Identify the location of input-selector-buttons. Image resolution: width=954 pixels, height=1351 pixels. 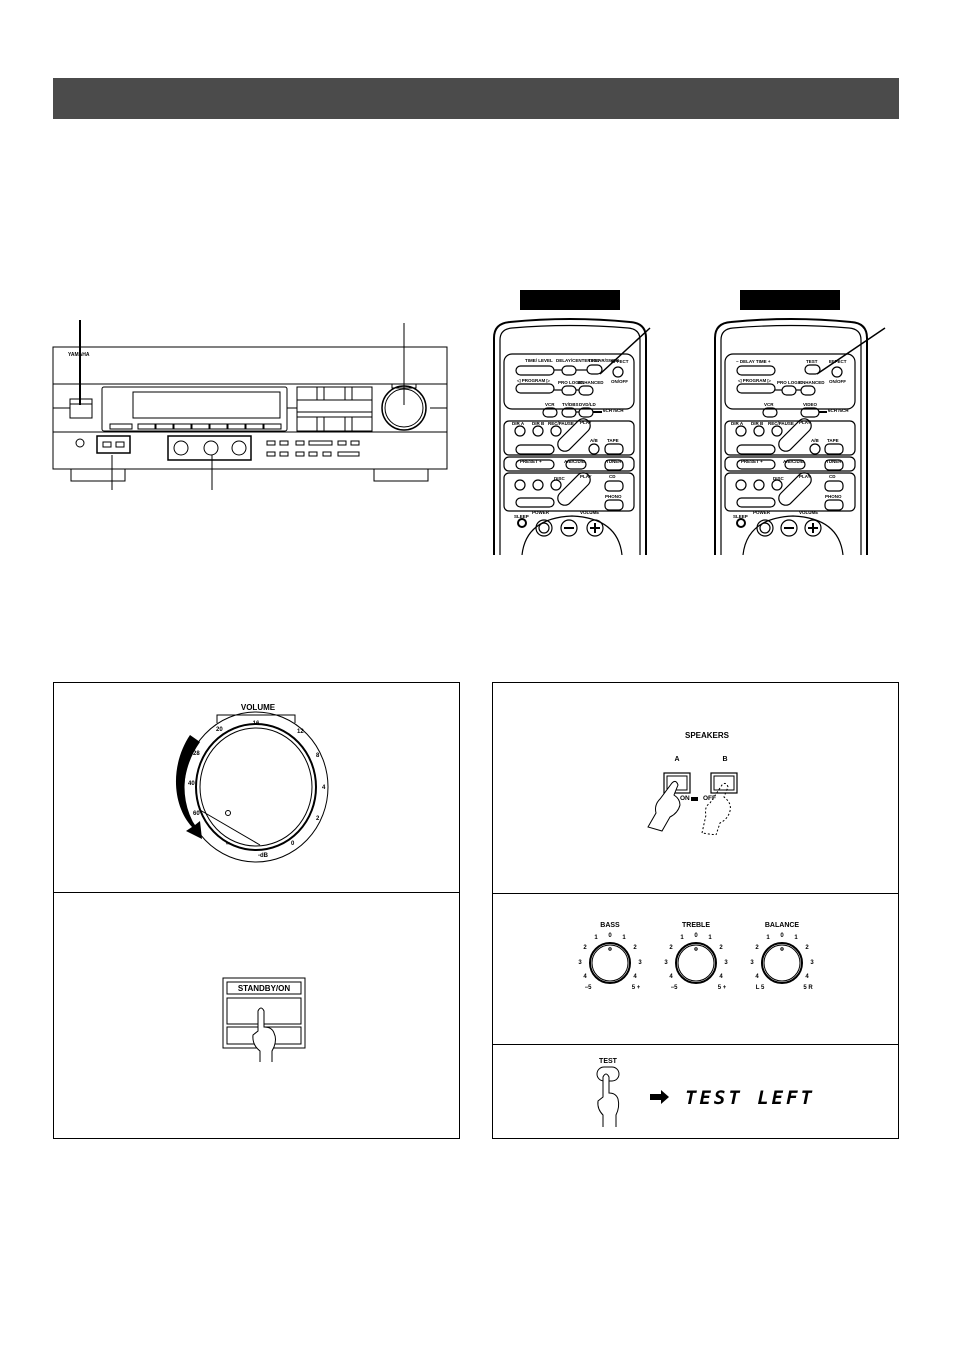
(195, 426).